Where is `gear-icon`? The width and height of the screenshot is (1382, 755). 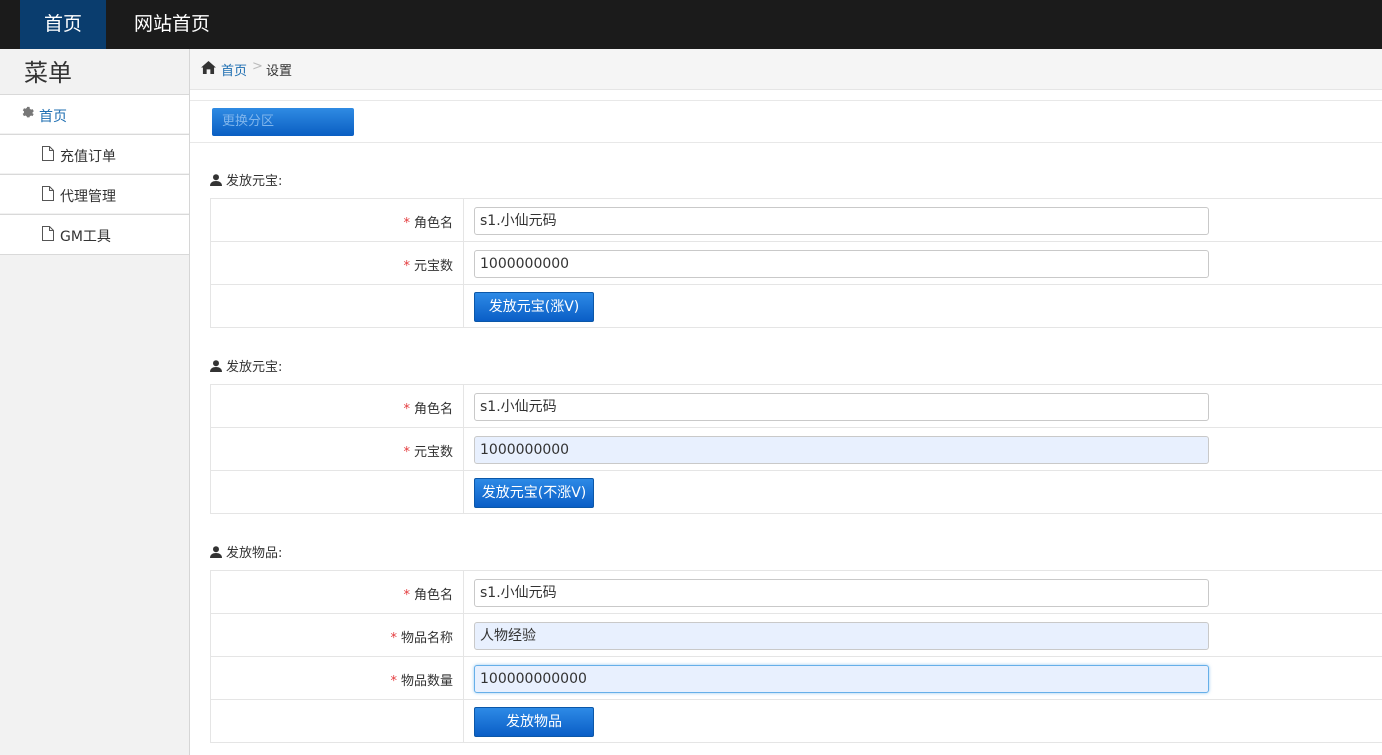
gear-icon is located at coordinates (27, 115).